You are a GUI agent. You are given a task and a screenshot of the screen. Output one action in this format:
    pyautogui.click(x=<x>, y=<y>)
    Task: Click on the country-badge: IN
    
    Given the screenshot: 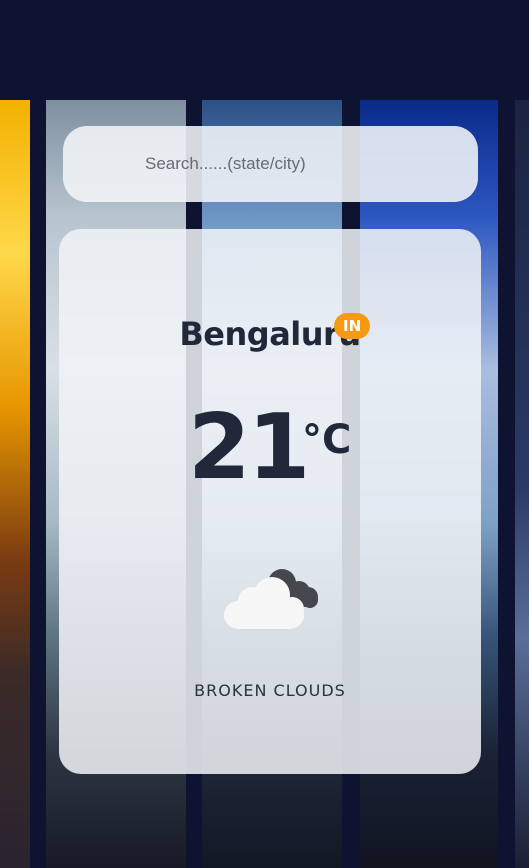 What is the action you would take?
    pyautogui.click(x=352, y=326)
    